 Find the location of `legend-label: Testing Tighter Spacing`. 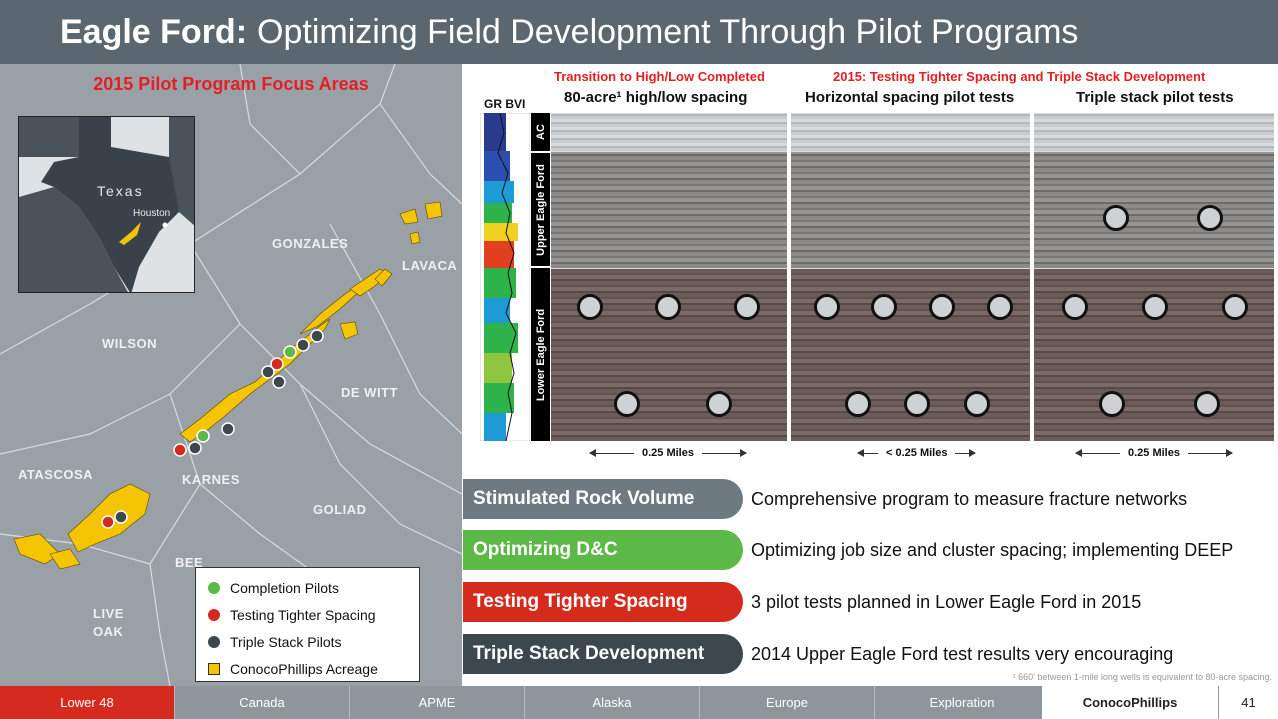

legend-label: Testing Tighter Spacing is located at coordinates (303, 614).